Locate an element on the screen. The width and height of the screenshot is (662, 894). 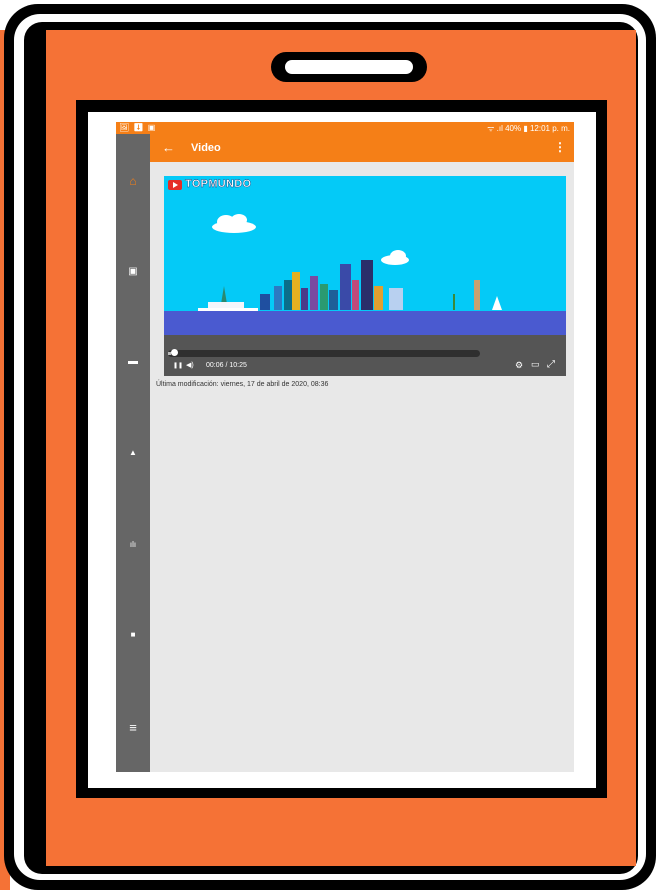
home-icon: ⌂ is located at coordinates (133, 181).